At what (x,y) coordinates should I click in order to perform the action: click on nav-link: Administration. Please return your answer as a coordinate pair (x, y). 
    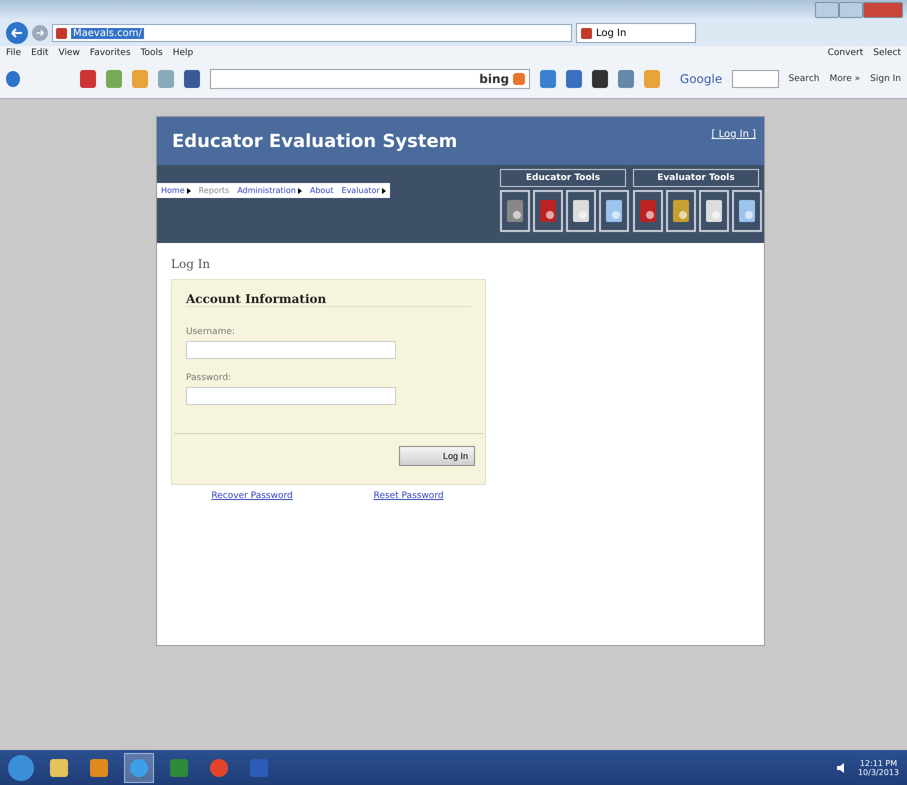
    Looking at the image, I should click on (269, 190).